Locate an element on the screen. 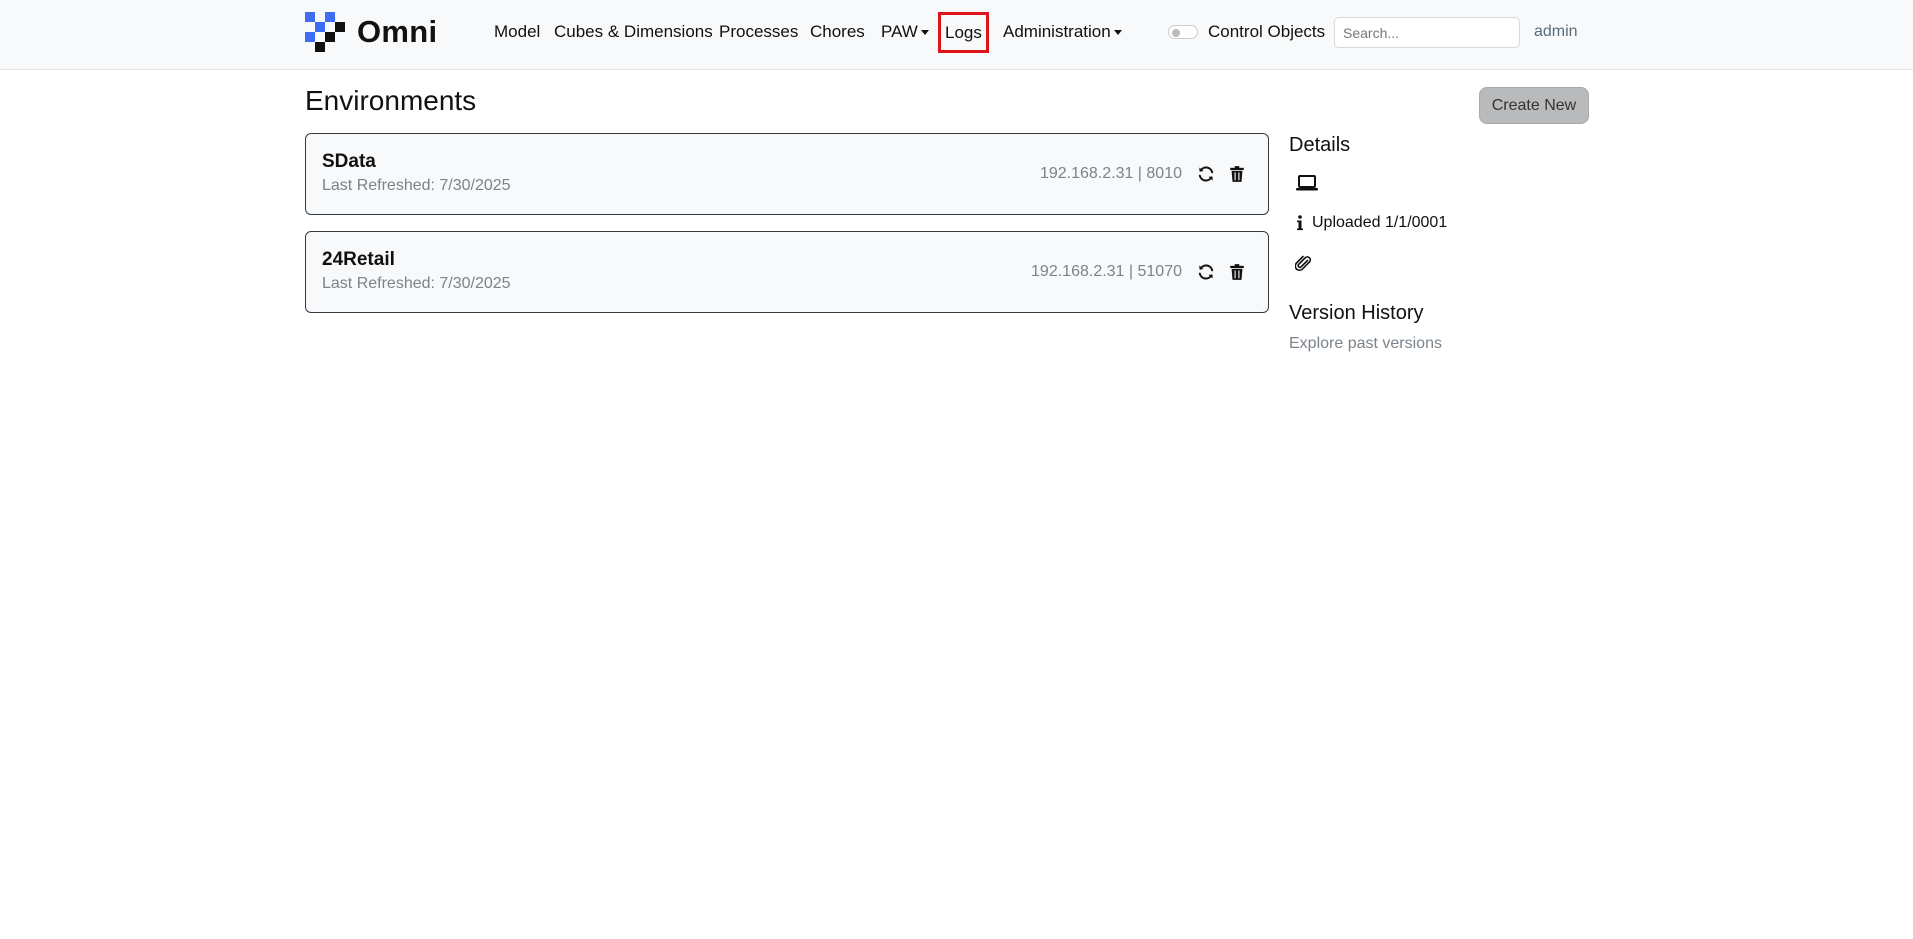 The image size is (1913, 939). environment-host: 192.168.2.31 | 51070 is located at coordinates (1106, 271).